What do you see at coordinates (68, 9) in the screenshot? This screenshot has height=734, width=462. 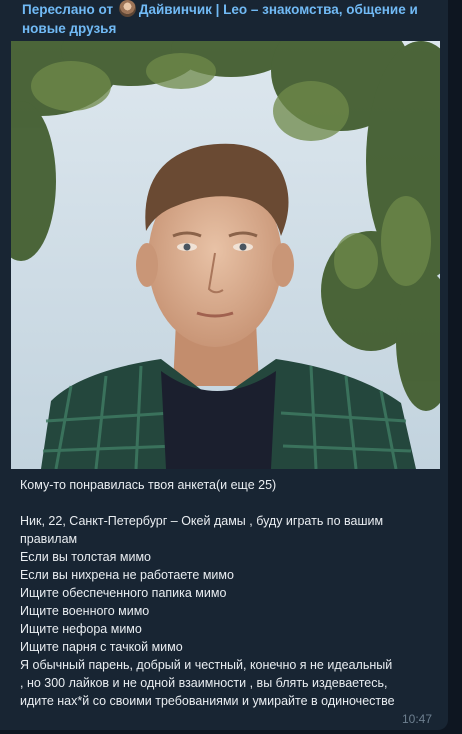 I see `forwarded-prefix: Переслано от` at bounding box center [68, 9].